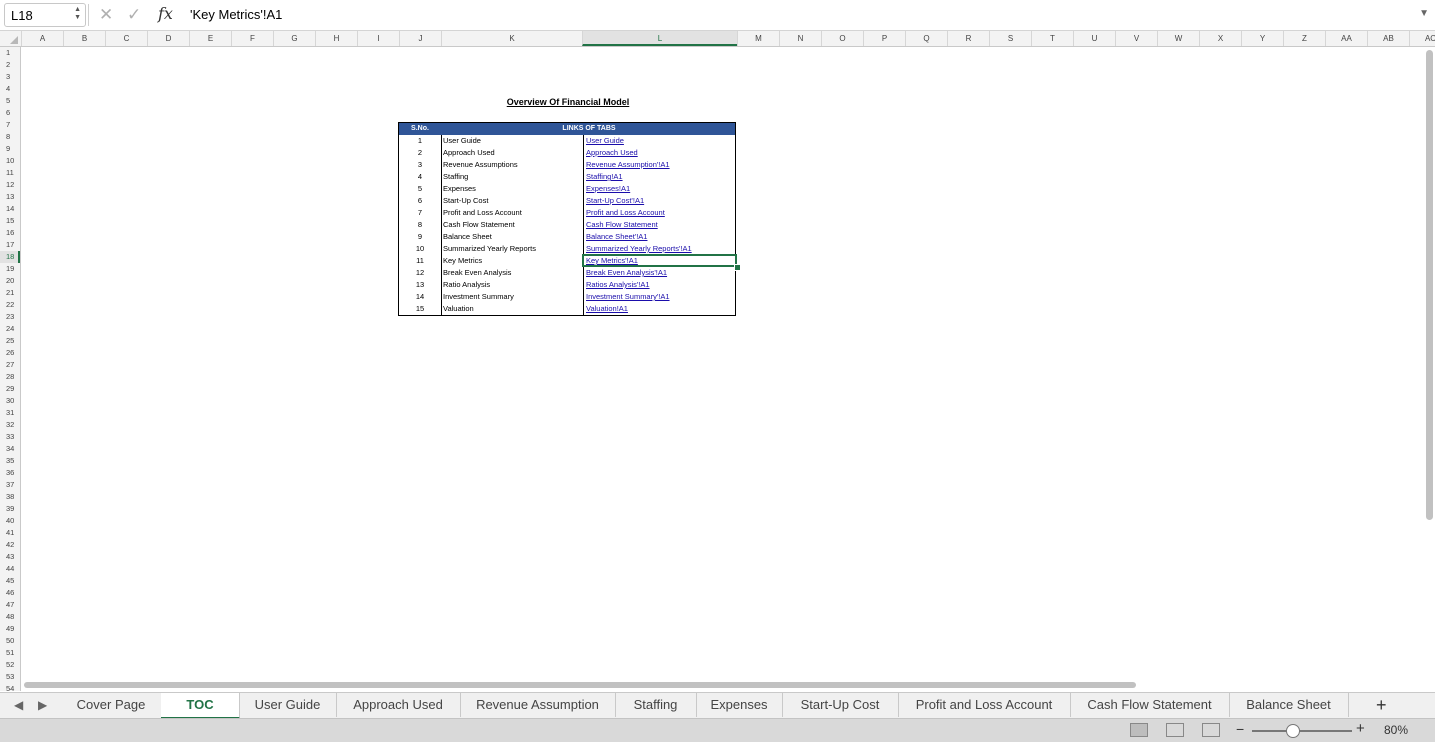 The image size is (1435, 742). I want to click on column-header-y: Y, so click(1262, 38).